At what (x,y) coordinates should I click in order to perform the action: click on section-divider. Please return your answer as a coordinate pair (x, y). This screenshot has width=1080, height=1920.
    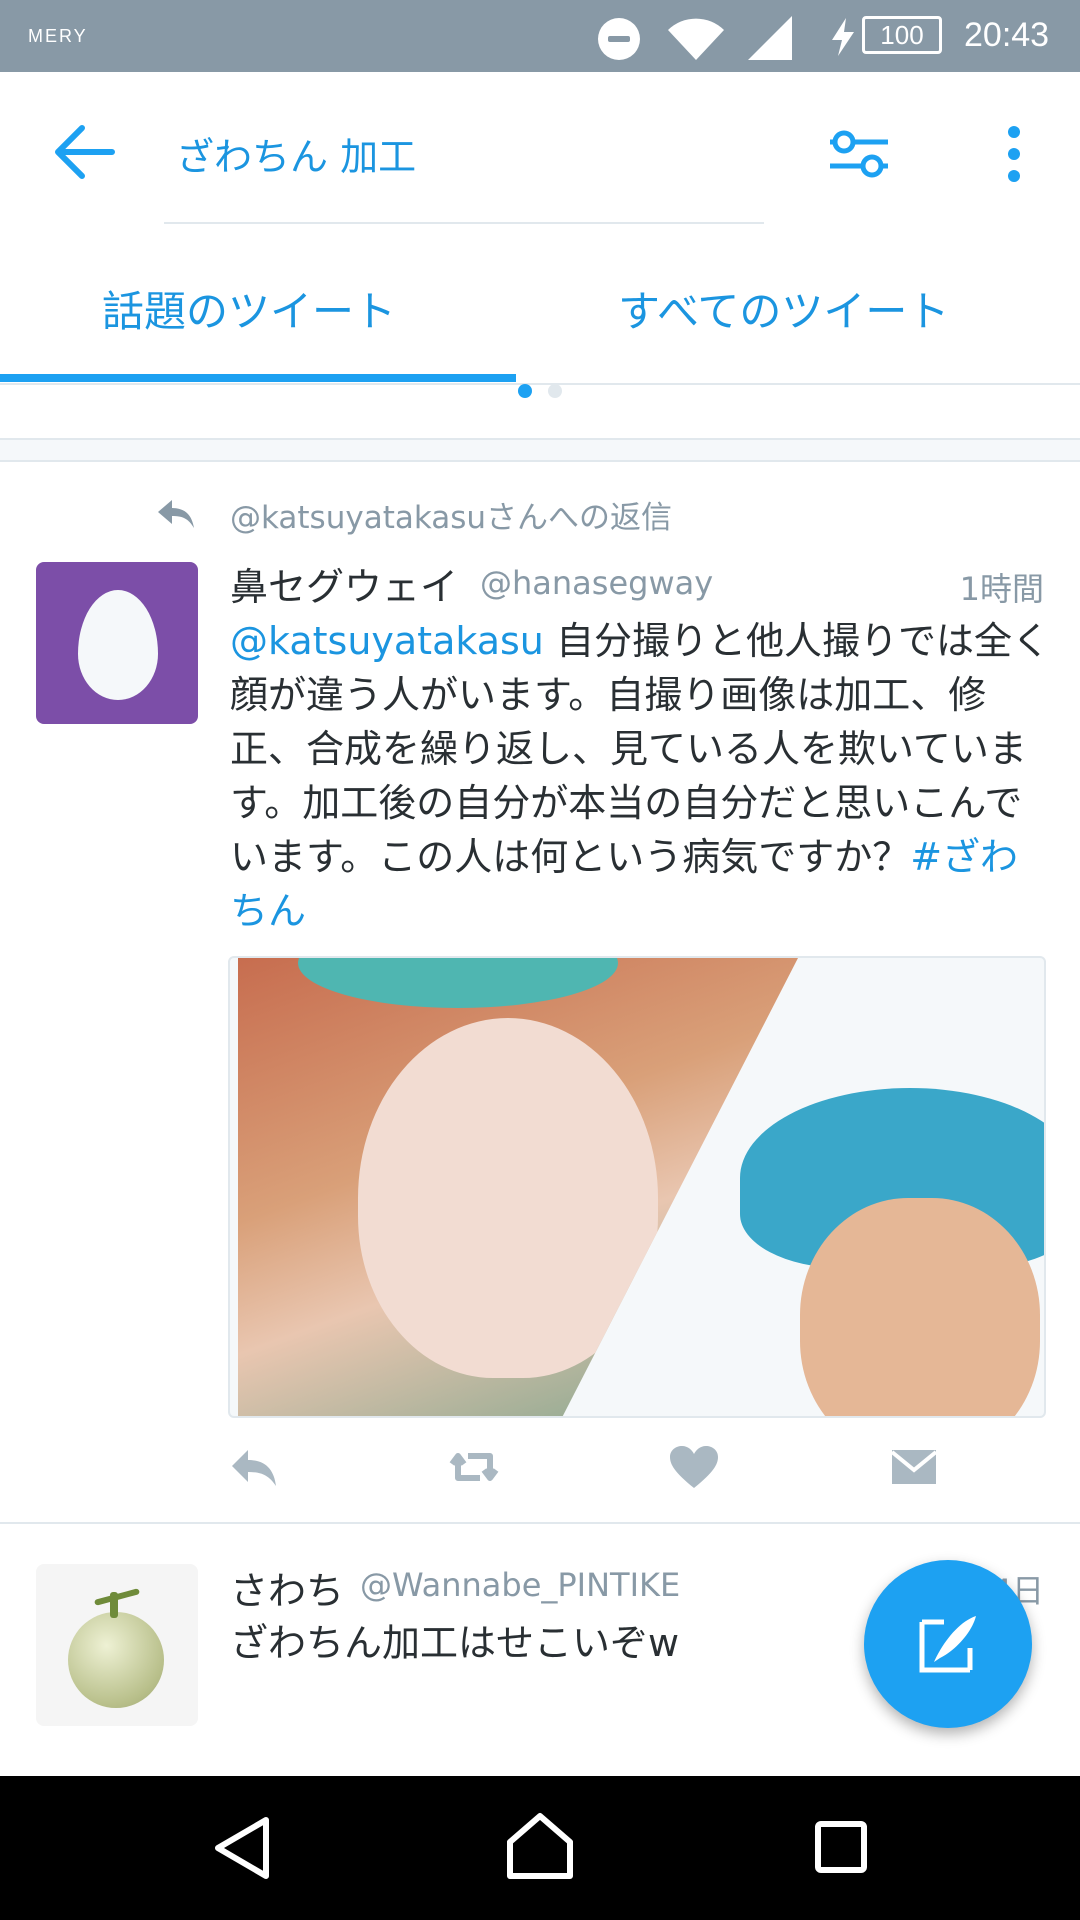
    Looking at the image, I should click on (540, 450).